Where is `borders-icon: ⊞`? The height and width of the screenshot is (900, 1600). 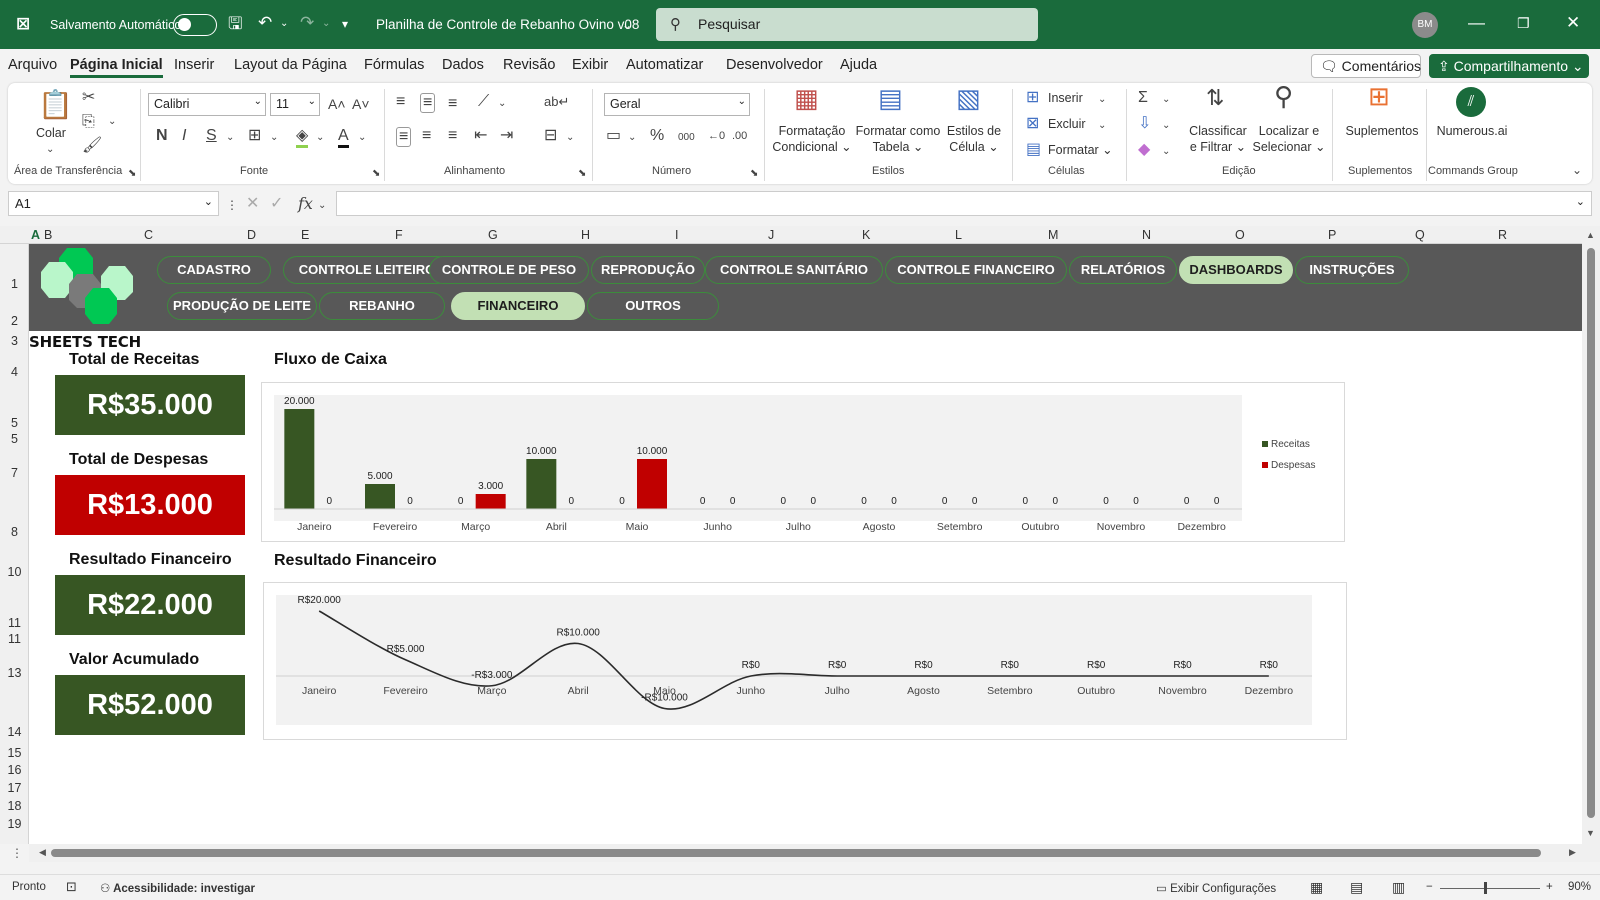
borders-icon: ⊞ is located at coordinates (254, 136).